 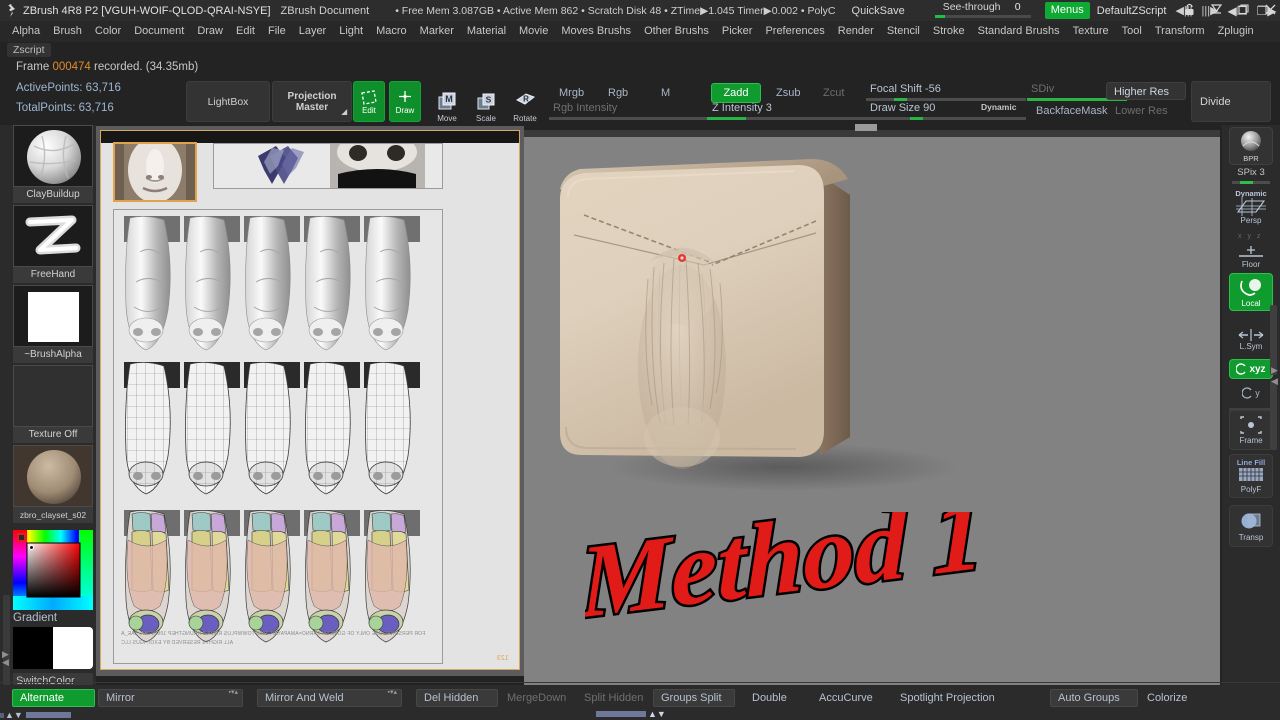 What do you see at coordinates (571, 93) in the screenshot?
I see `mrgb-button: Mrgb` at bounding box center [571, 93].